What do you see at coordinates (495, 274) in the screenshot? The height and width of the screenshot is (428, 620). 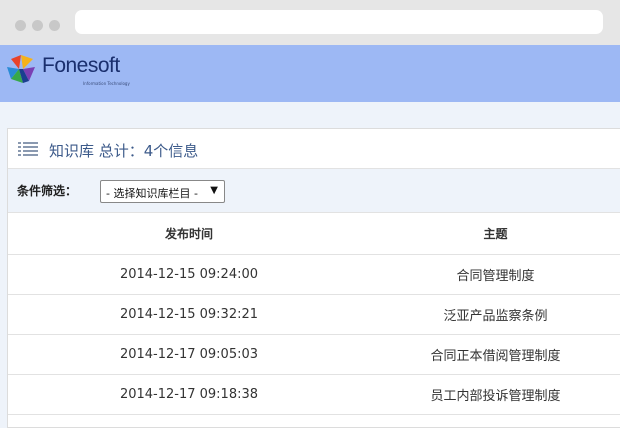 I see `row-subject-link: 合同管理制度` at bounding box center [495, 274].